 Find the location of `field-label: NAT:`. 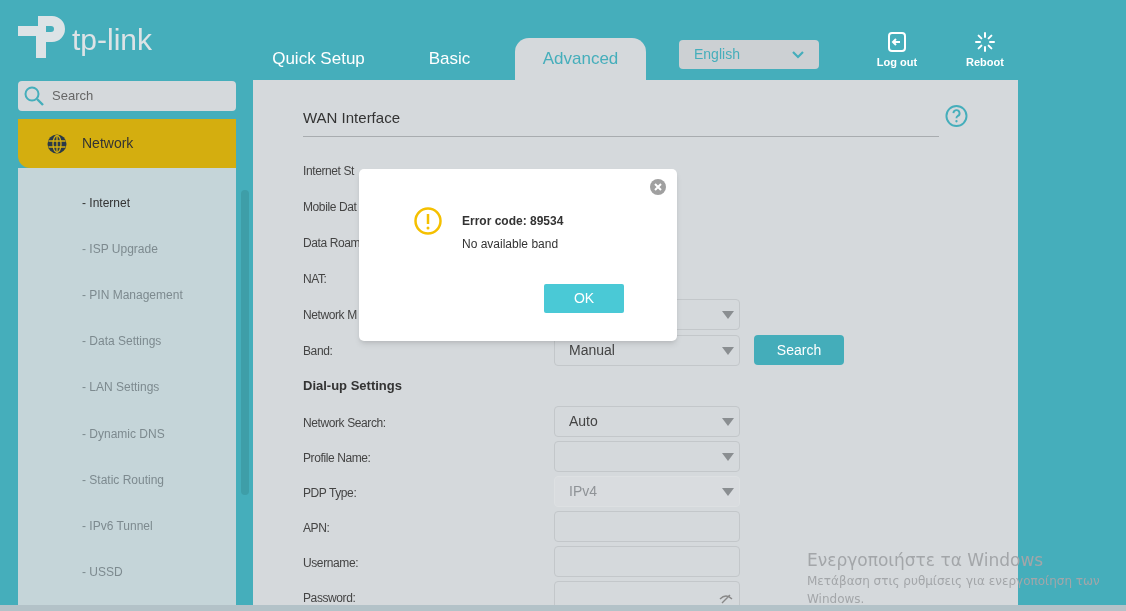

field-label: NAT: is located at coordinates (315, 279).